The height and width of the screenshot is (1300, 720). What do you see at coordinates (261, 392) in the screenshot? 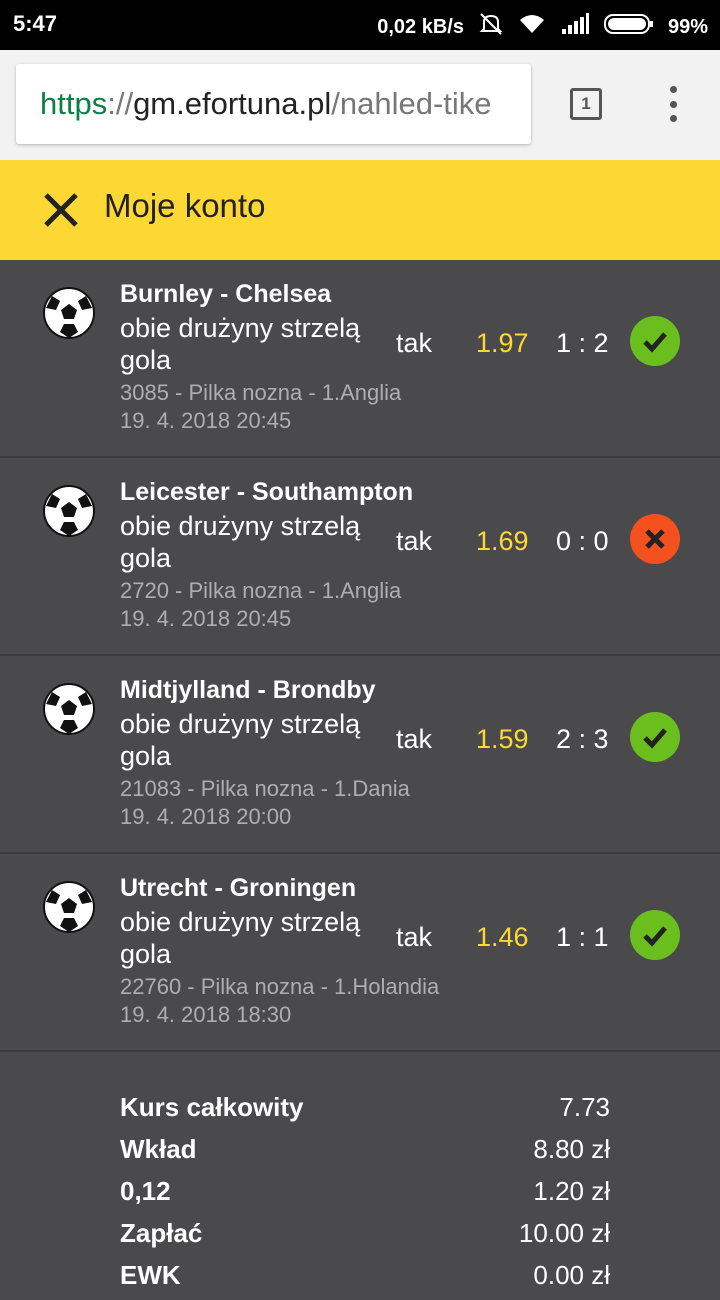
I see `event-info: 3085 - Pilka nozna - 1.Anglia` at bounding box center [261, 392].